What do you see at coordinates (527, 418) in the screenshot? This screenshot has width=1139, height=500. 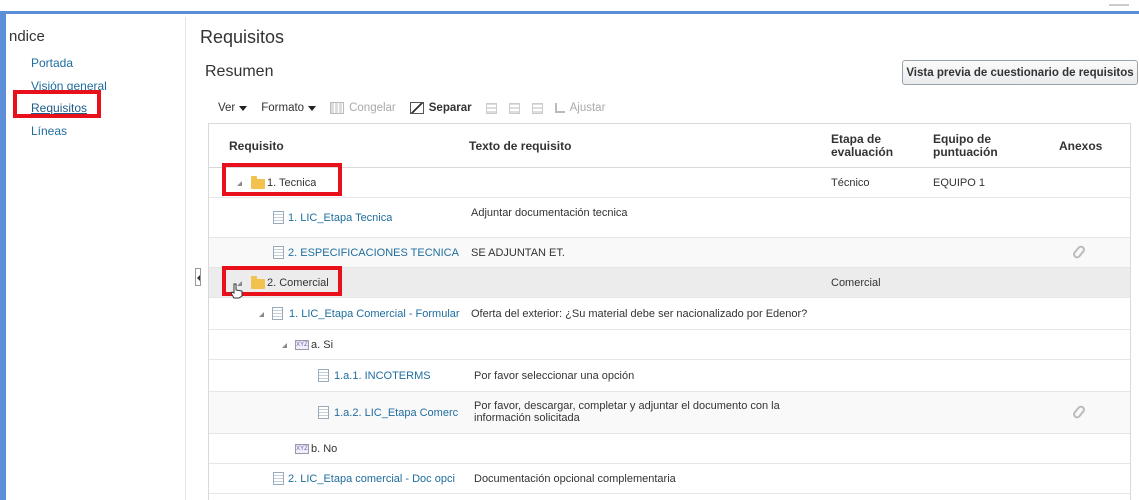 I see `row-texto-line2: información solicitada` at bounding box center [527, 418].